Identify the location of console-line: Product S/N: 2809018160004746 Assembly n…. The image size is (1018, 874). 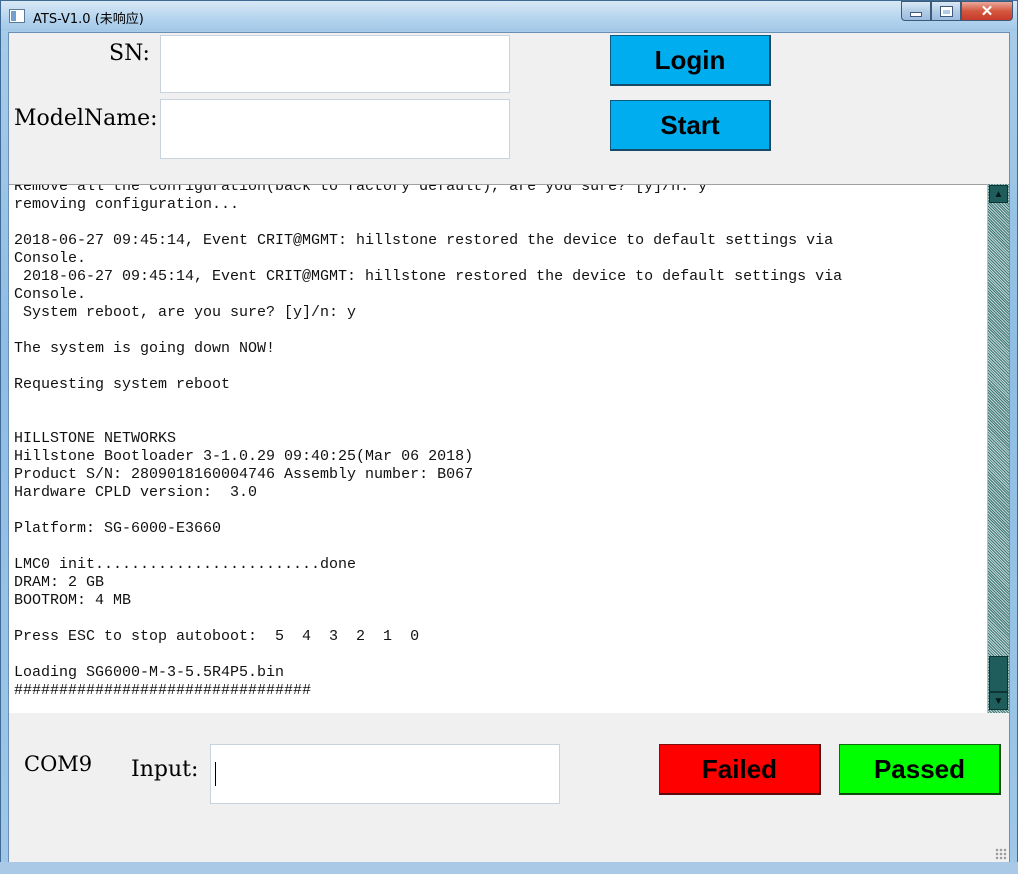
(244, 474).